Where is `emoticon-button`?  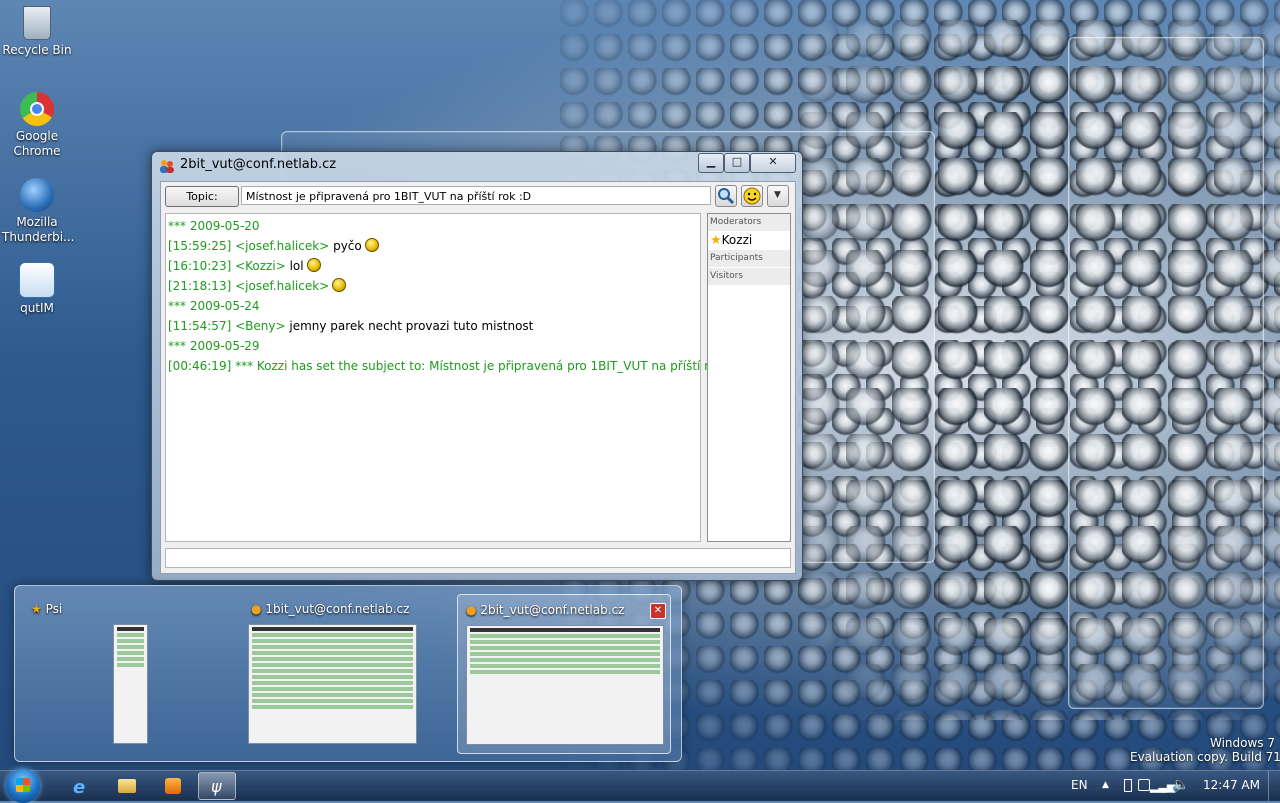 emoticon-button is located at coordinates (752, 196).